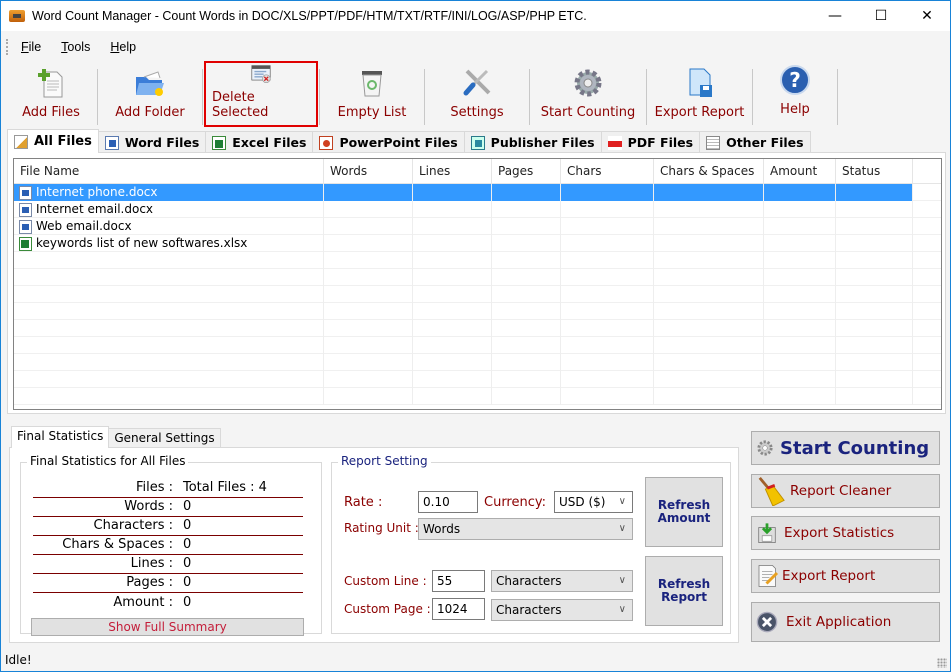 The height and width of the screenshot is (672, 951). I want to click on table-row: Web email.docx, so click(477, 226).